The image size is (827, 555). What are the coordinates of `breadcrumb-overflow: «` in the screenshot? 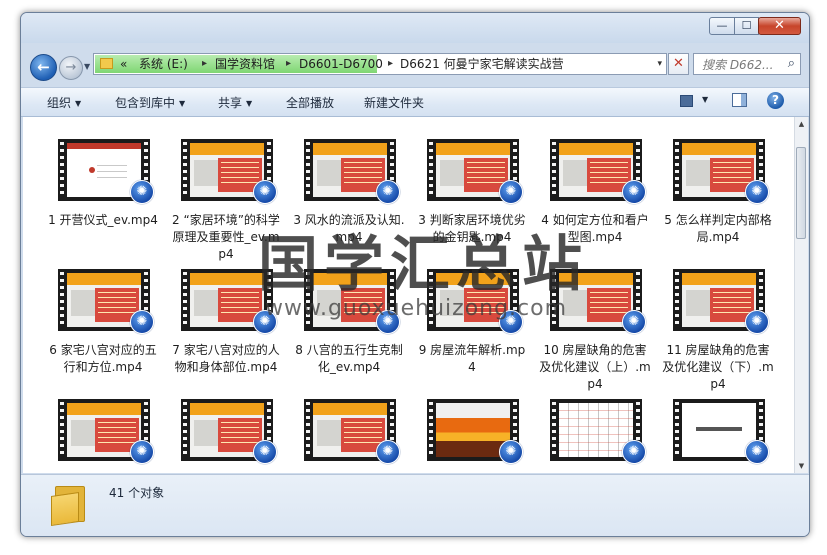 It's located at (123, 64).